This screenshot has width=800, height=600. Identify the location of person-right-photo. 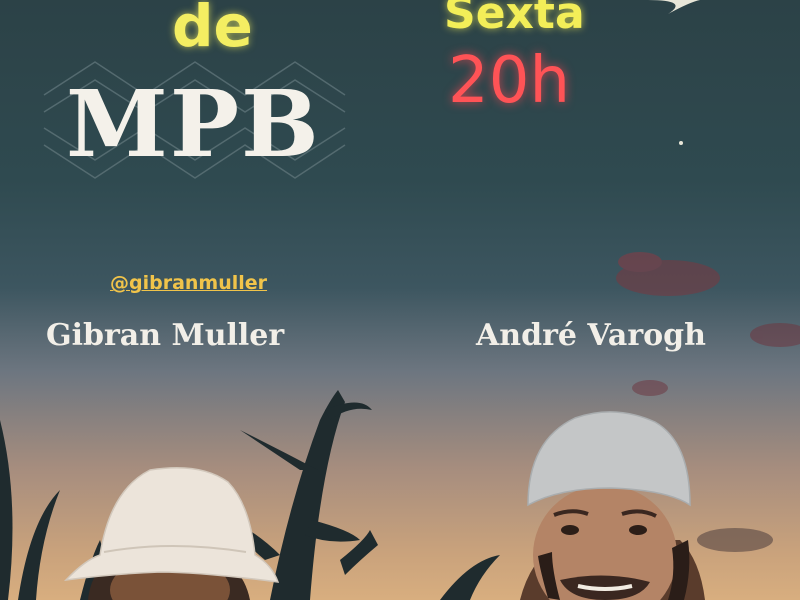
(612, 505).